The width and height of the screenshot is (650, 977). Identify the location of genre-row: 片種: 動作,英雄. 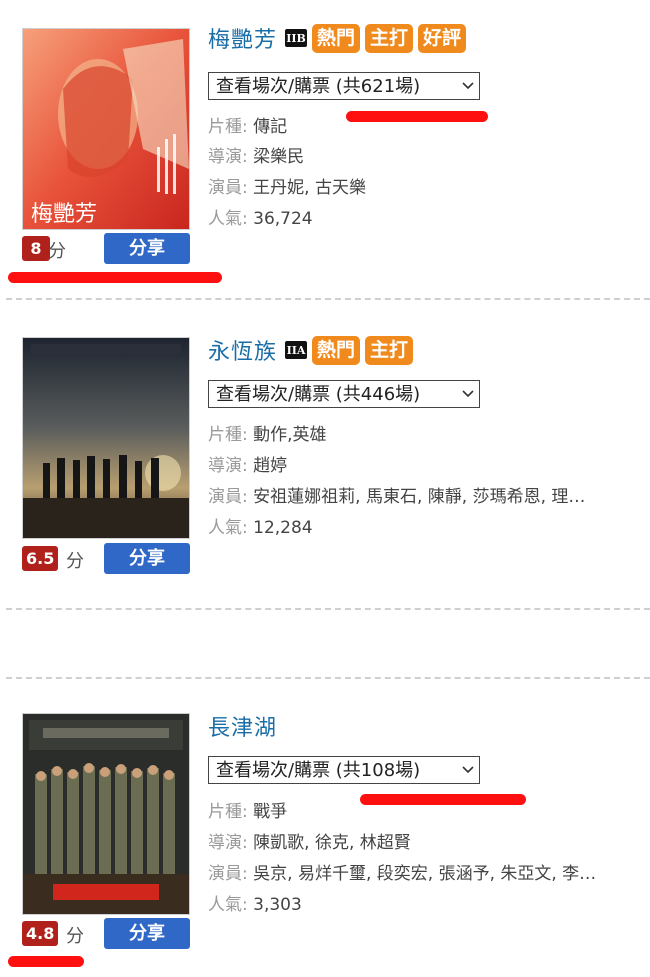
(267, 432).